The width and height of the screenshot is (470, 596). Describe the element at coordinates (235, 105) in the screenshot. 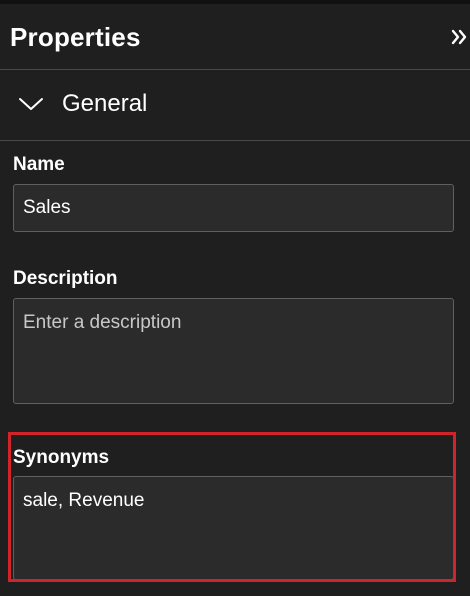

I see `general-section-header: General` at that location.